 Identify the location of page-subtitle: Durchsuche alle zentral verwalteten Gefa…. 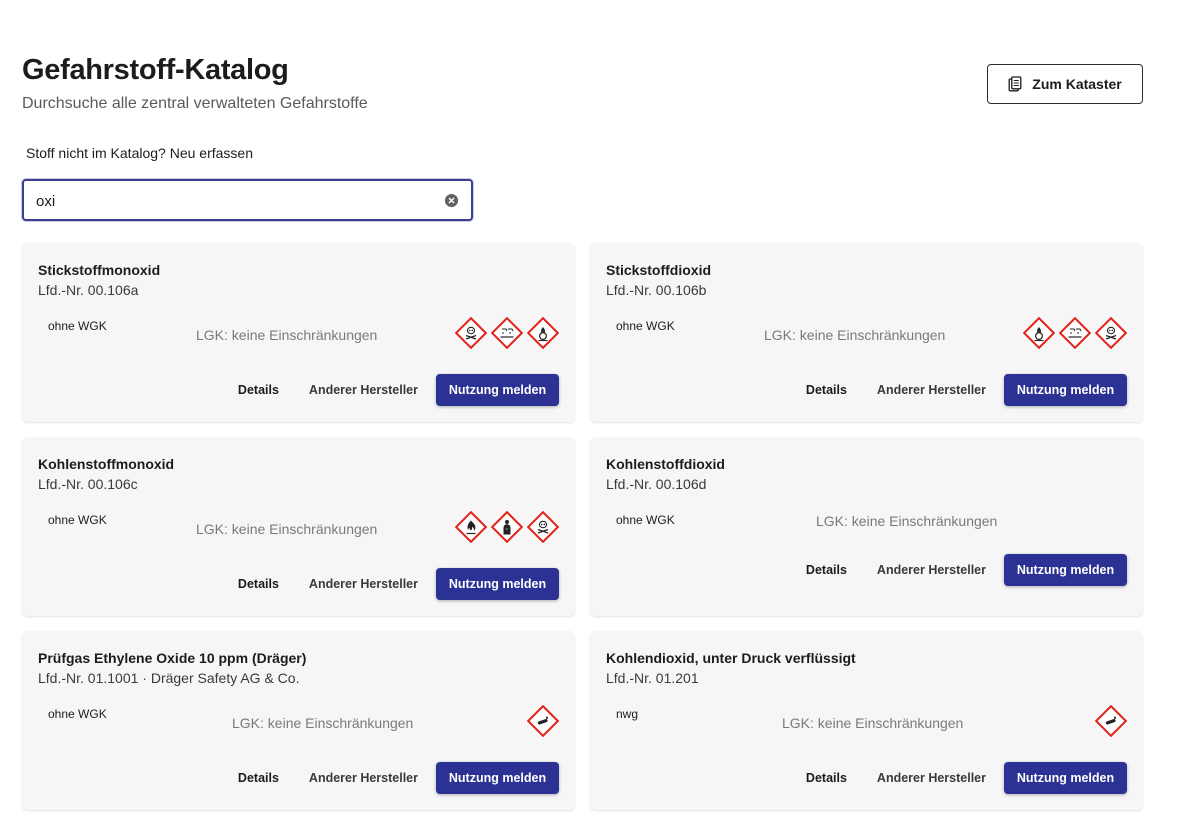
(195, 103).